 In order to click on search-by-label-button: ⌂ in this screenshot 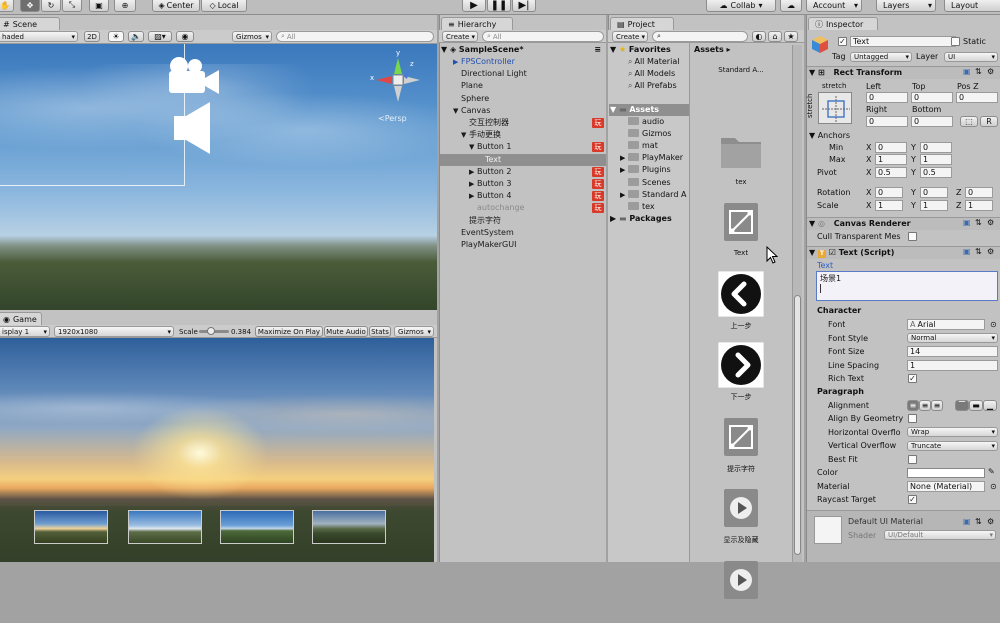, I will do `click(775, 36)`.